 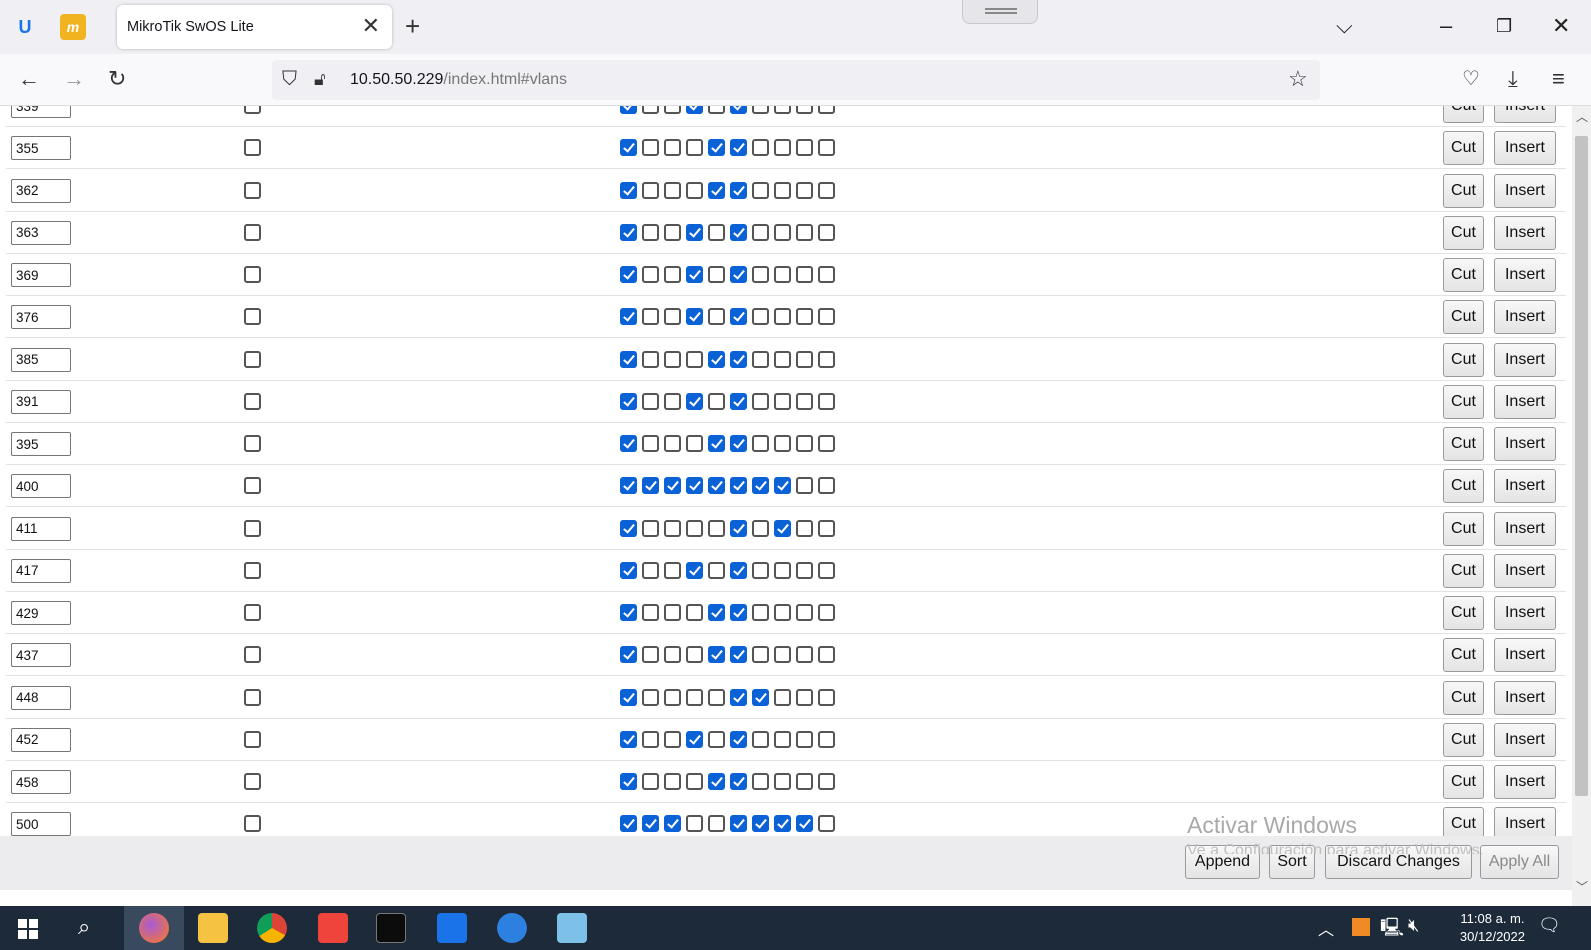 I want to click on network-icon: 🖳︎, so click(x=1392, y=930).